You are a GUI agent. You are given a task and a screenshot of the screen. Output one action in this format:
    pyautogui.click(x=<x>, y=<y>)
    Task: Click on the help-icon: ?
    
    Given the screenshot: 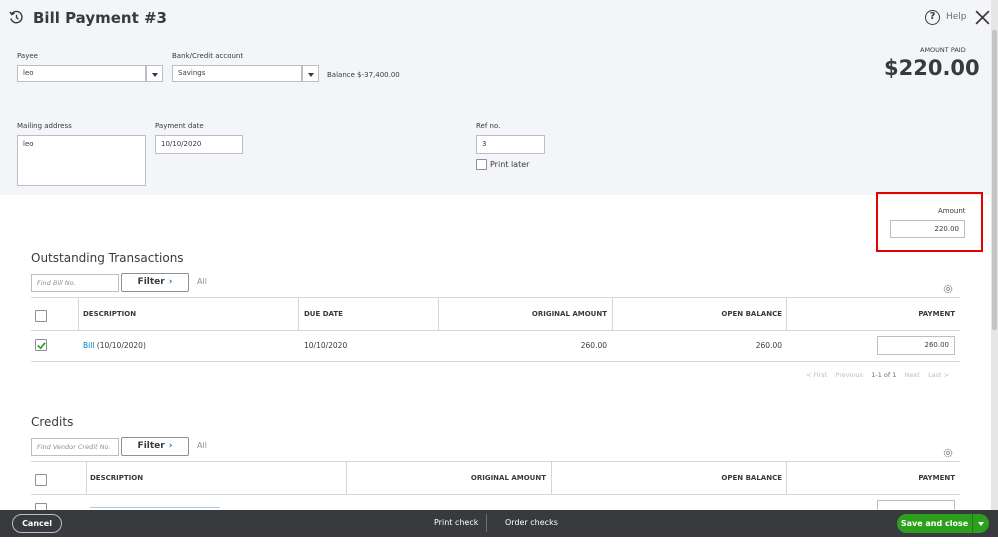 What is the action you would take?
    pyautogui.click(x=932, y=17)
    